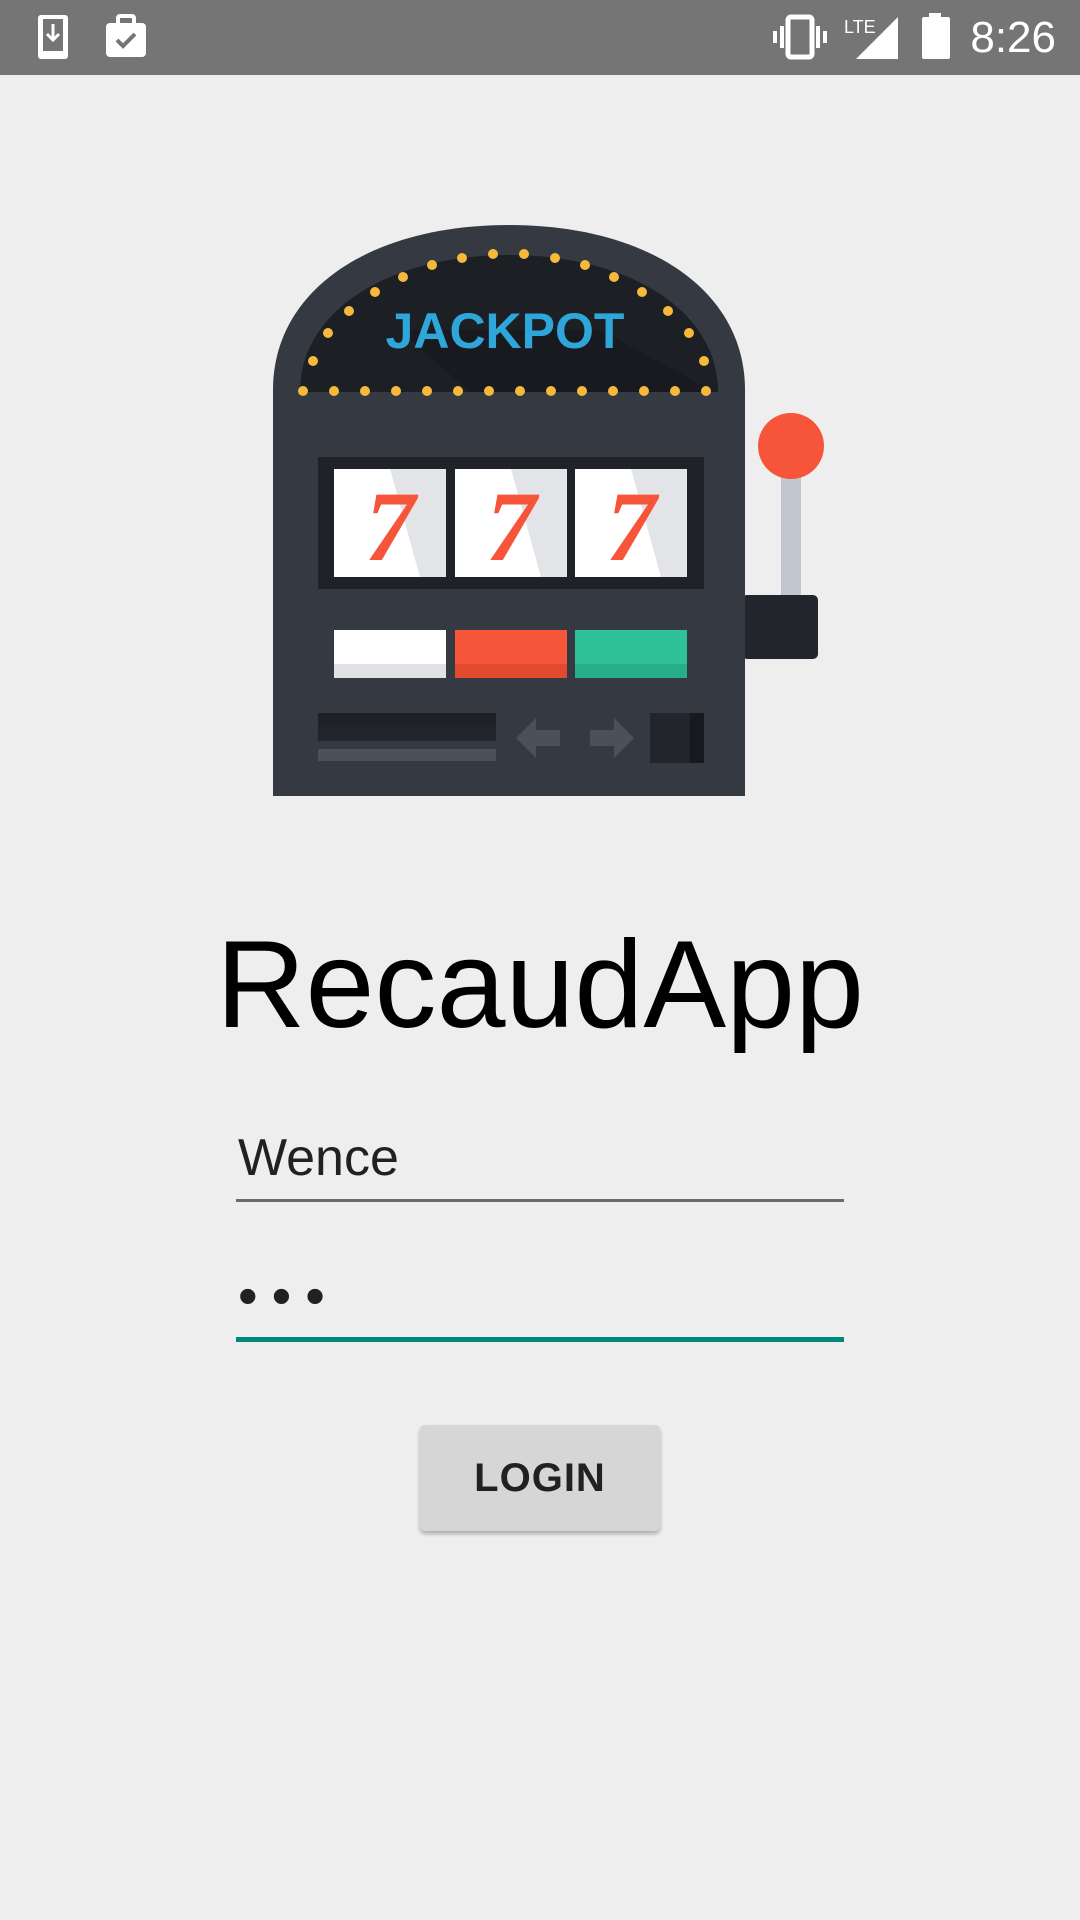 This screenshot has height=1920, width=1080. What do you see at coordinates (860, 27) in the screenshot?
I see `svg-text: LTE` at bounding box center [860, 27].